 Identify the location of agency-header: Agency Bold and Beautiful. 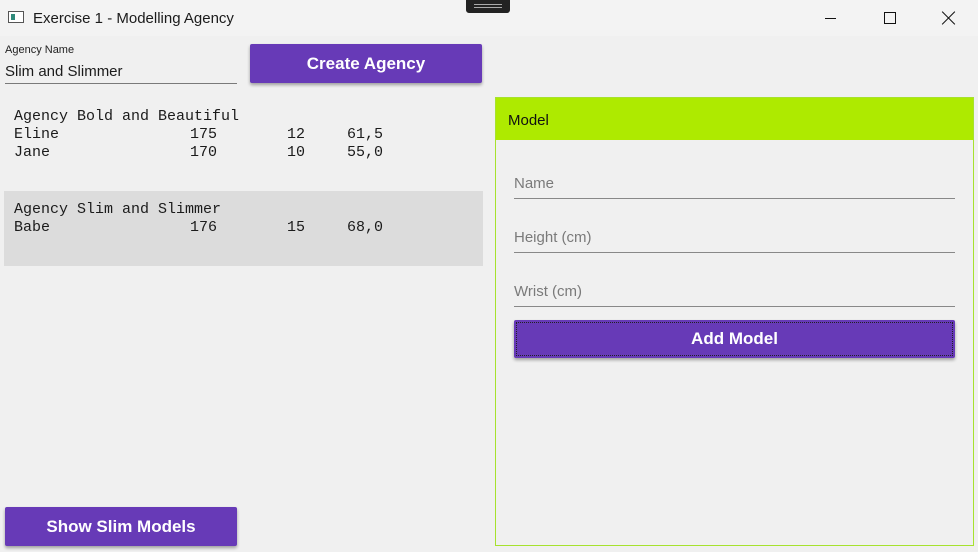
(127, 116).